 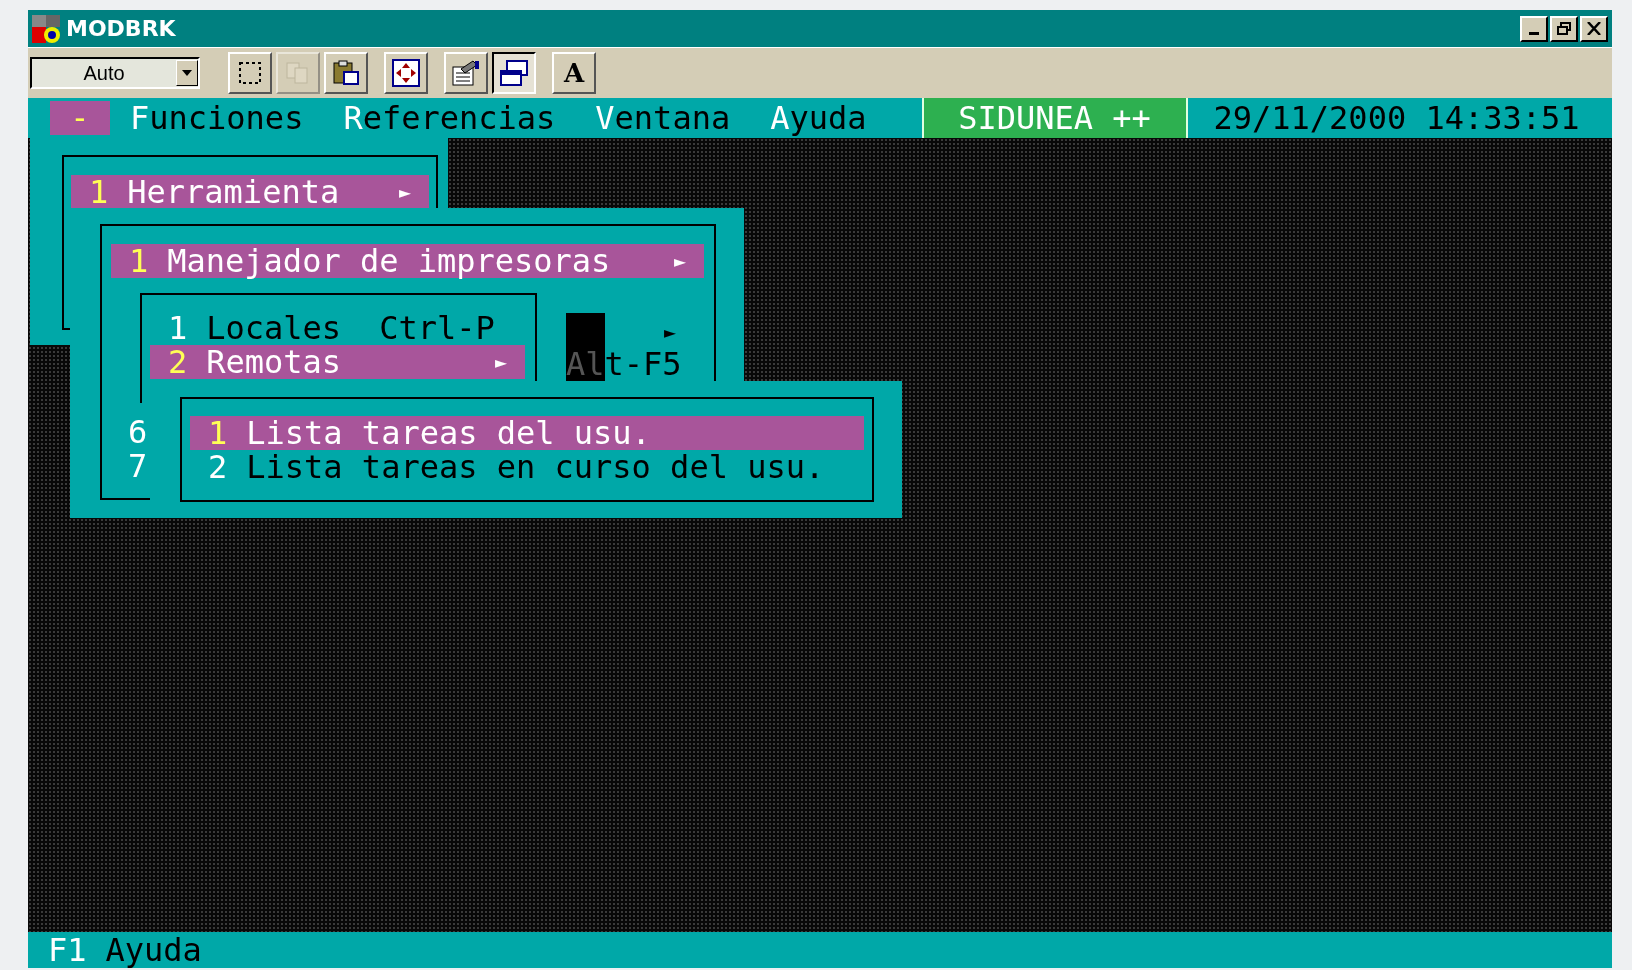 I want to click on menu-item: 1 Manejador de impresoras ►, so click(x=407, y=261).